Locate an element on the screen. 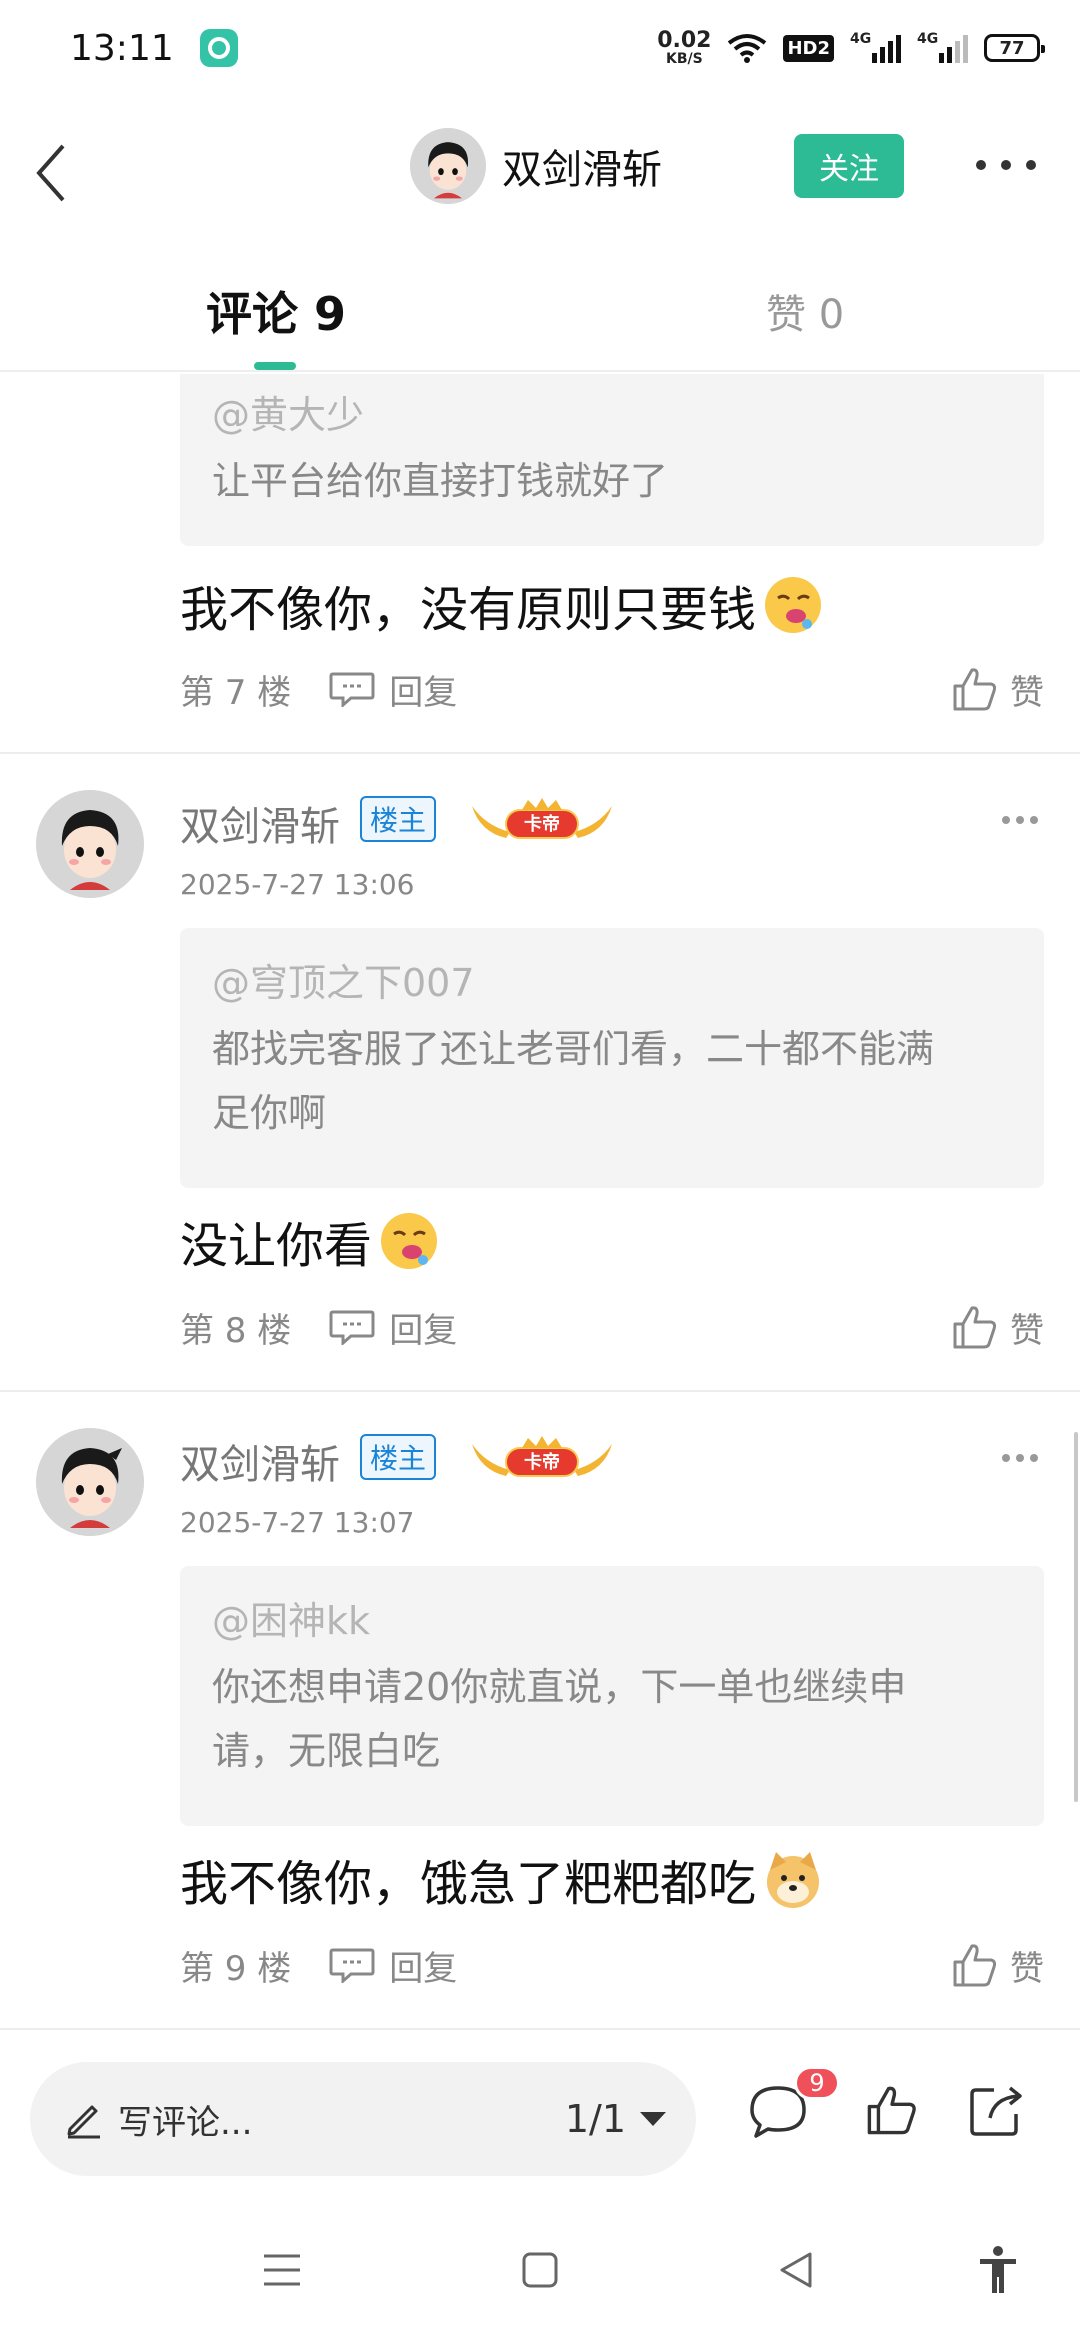 This screenshot has width=1080, height=2340. comment-footer: 第 8 楼 回复 赞 is located at coordinates (612, 1327).